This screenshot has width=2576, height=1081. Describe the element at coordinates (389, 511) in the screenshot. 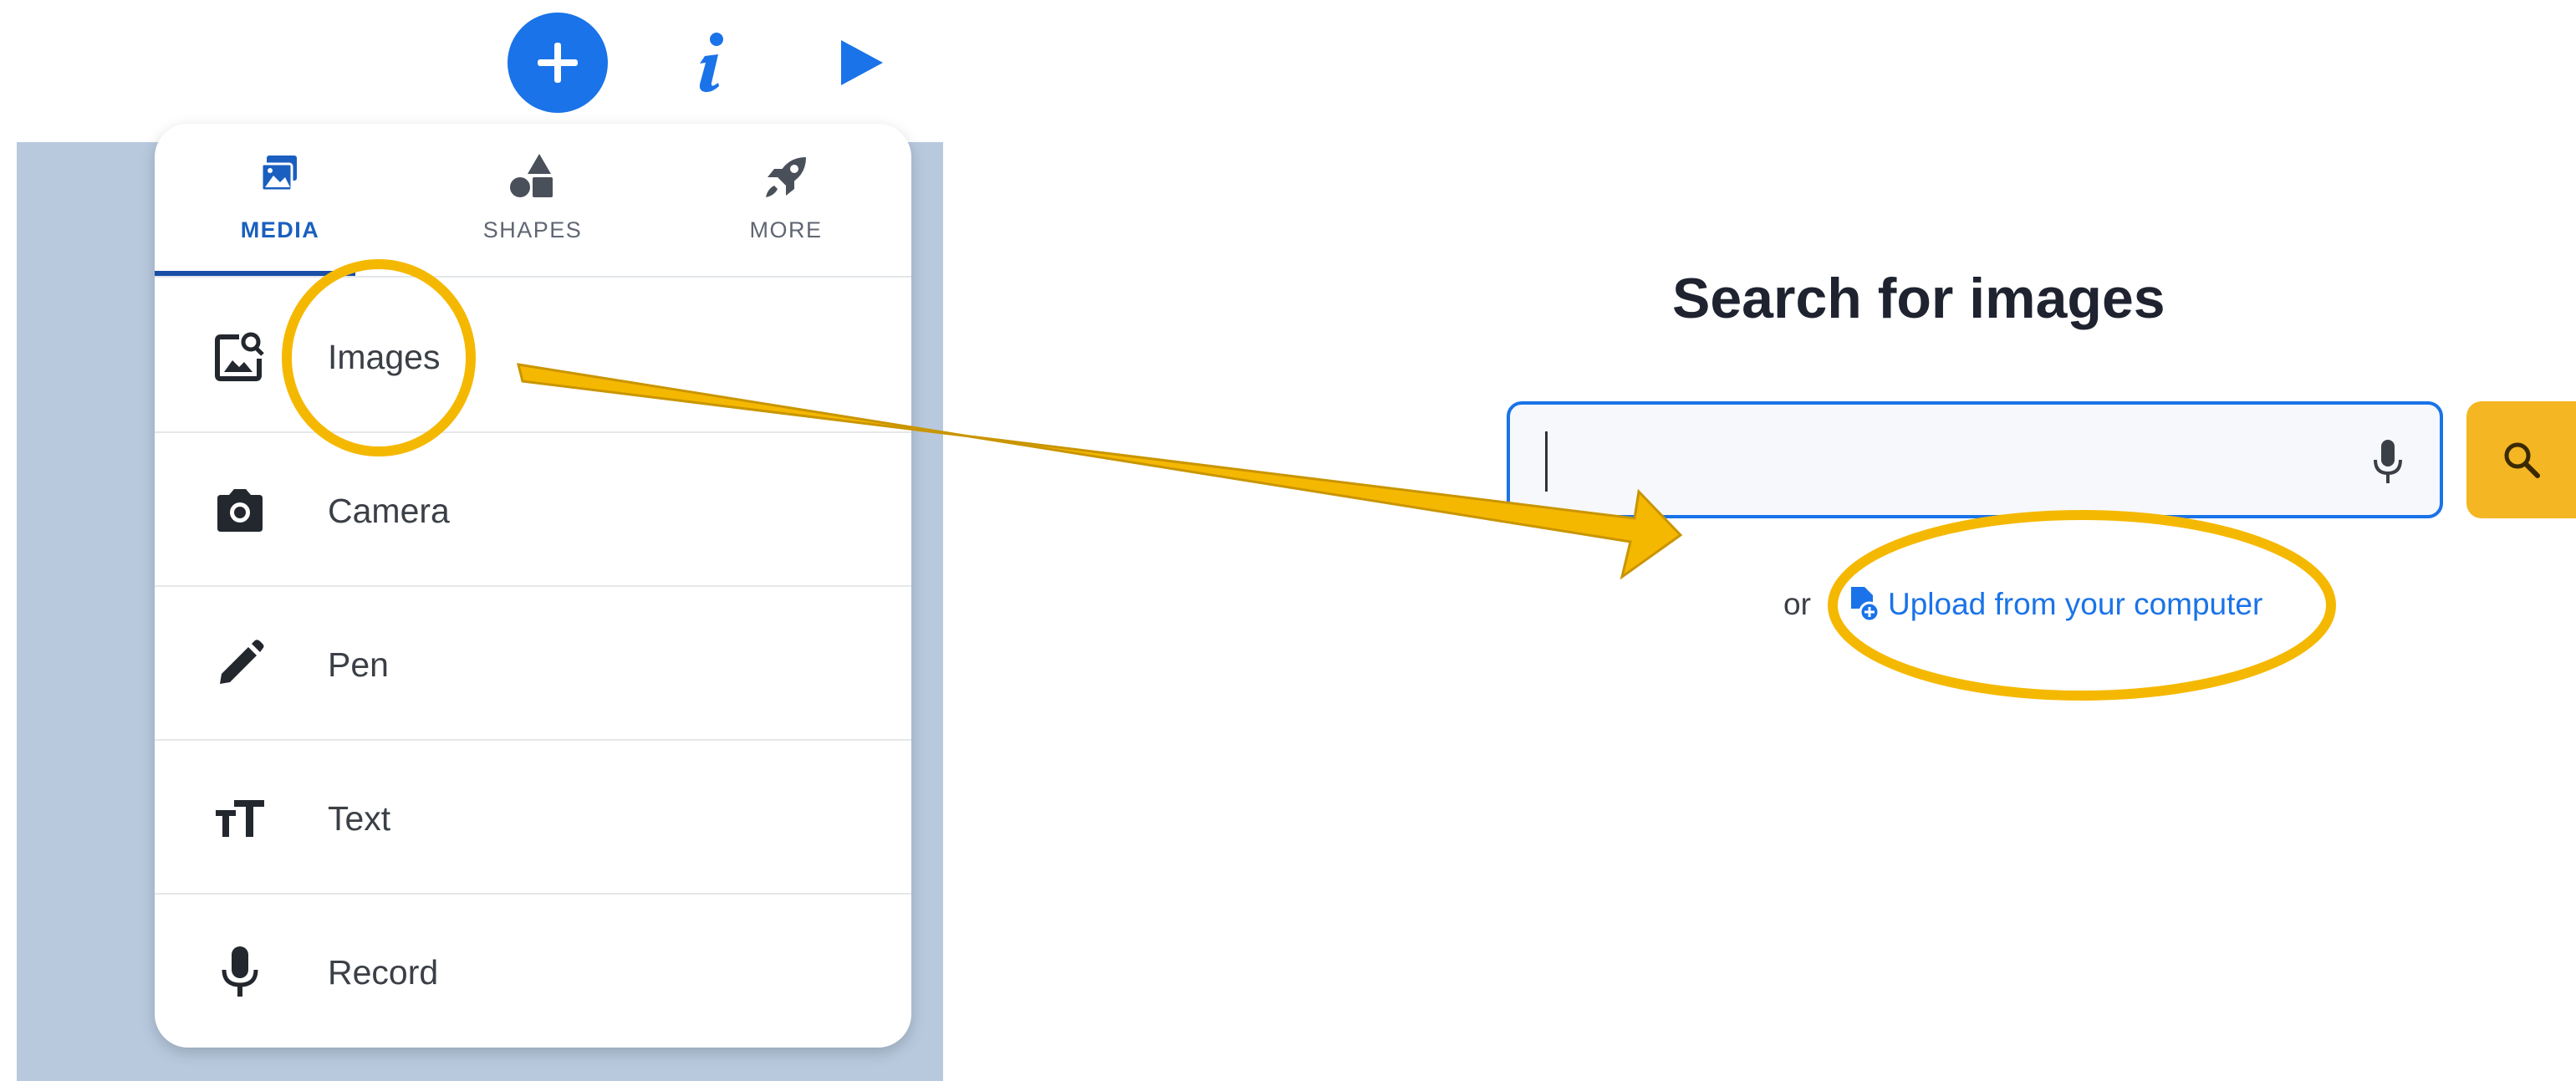

I see `menu-item-camera-label: Camera` at that location.